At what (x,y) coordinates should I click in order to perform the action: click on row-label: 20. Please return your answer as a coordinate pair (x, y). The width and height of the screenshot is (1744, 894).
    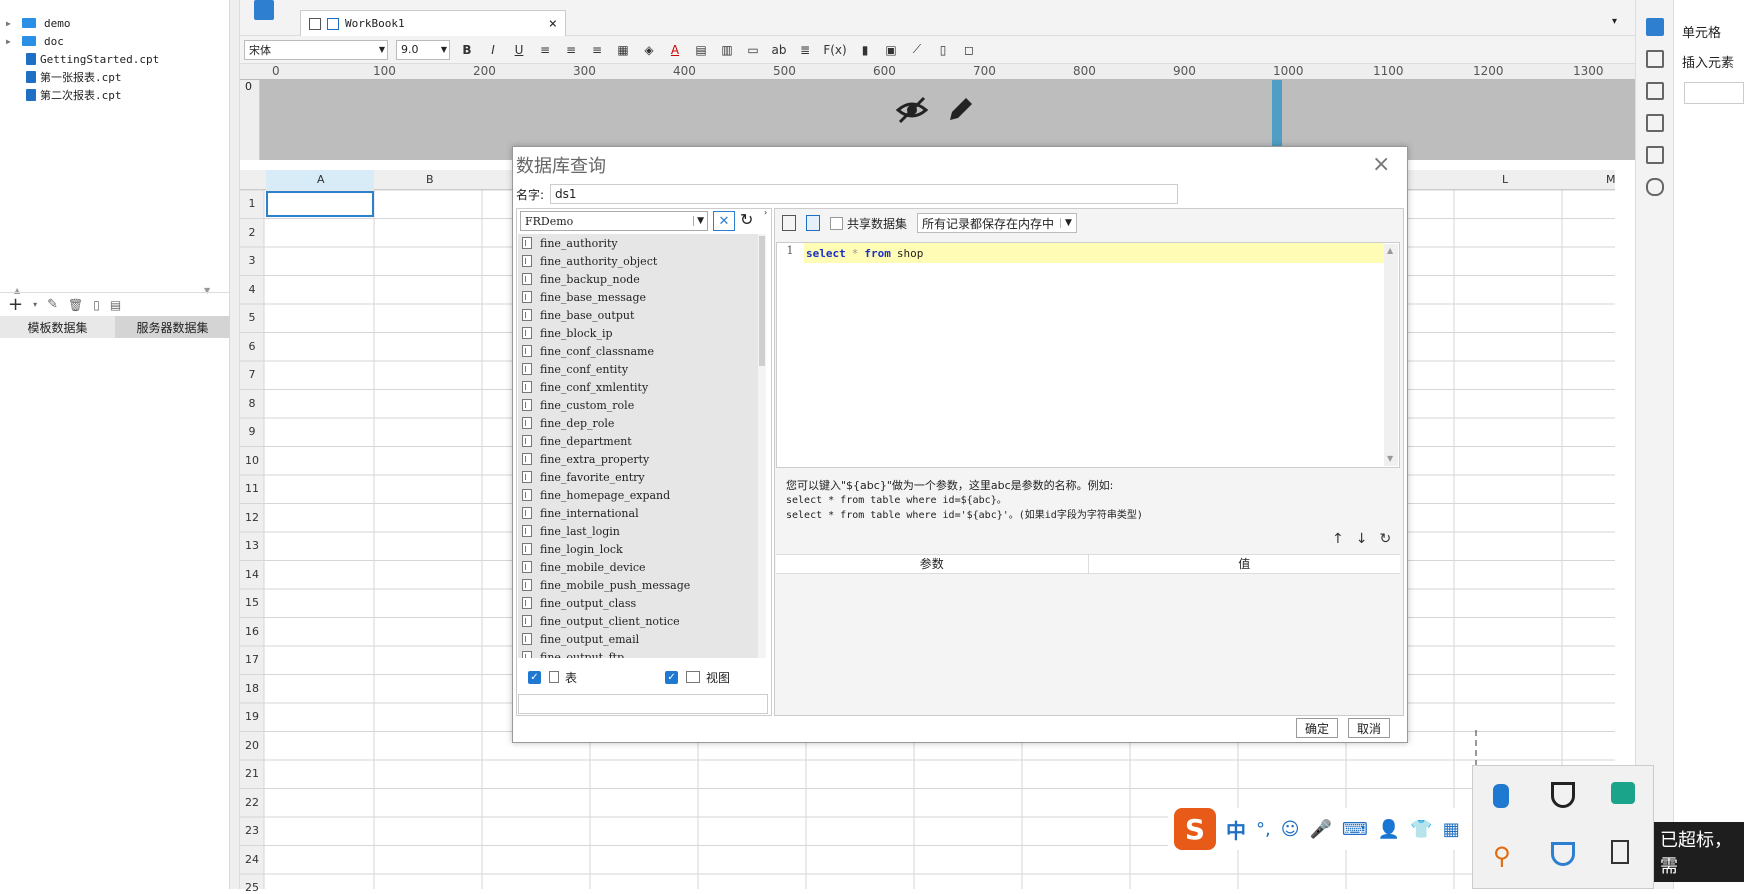
    Looking at the image, I should click on (252, 745).